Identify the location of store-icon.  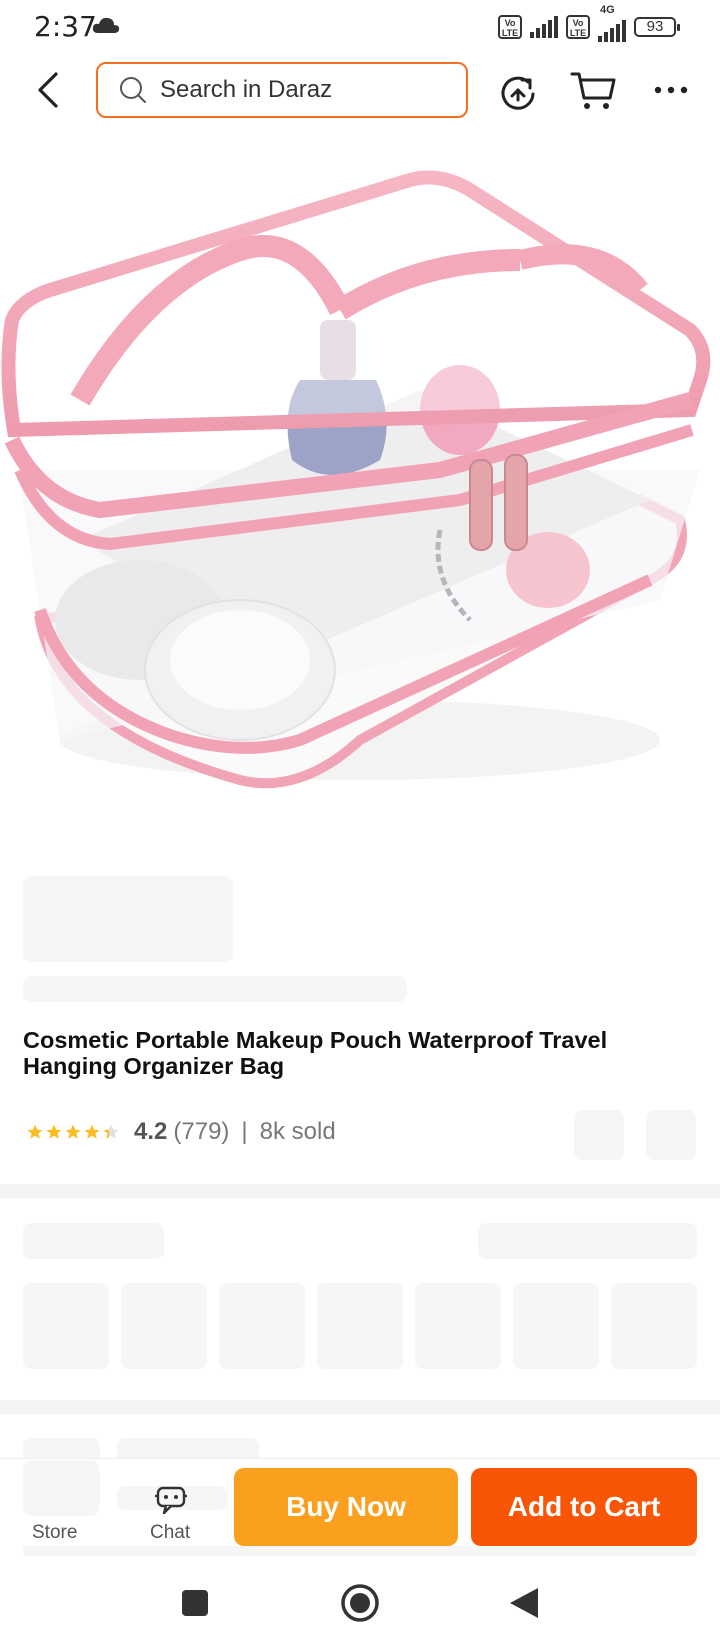
(61, 1488).